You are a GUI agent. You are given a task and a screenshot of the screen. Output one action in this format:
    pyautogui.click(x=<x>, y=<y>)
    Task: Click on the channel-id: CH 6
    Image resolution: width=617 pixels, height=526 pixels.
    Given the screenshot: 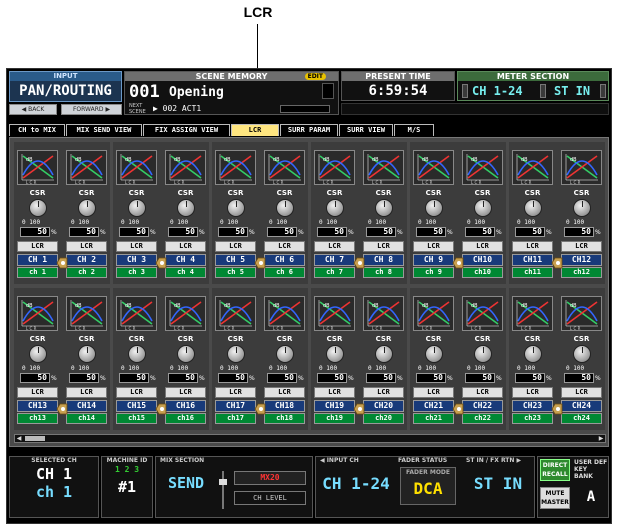 What is the action you would take?
    pyautogui.click(x=284, y=260)
    